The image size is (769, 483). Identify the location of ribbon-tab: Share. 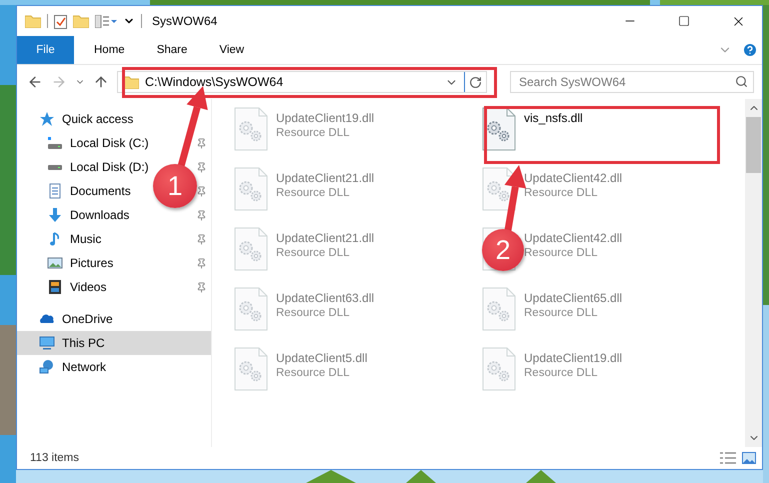
(172, 50).